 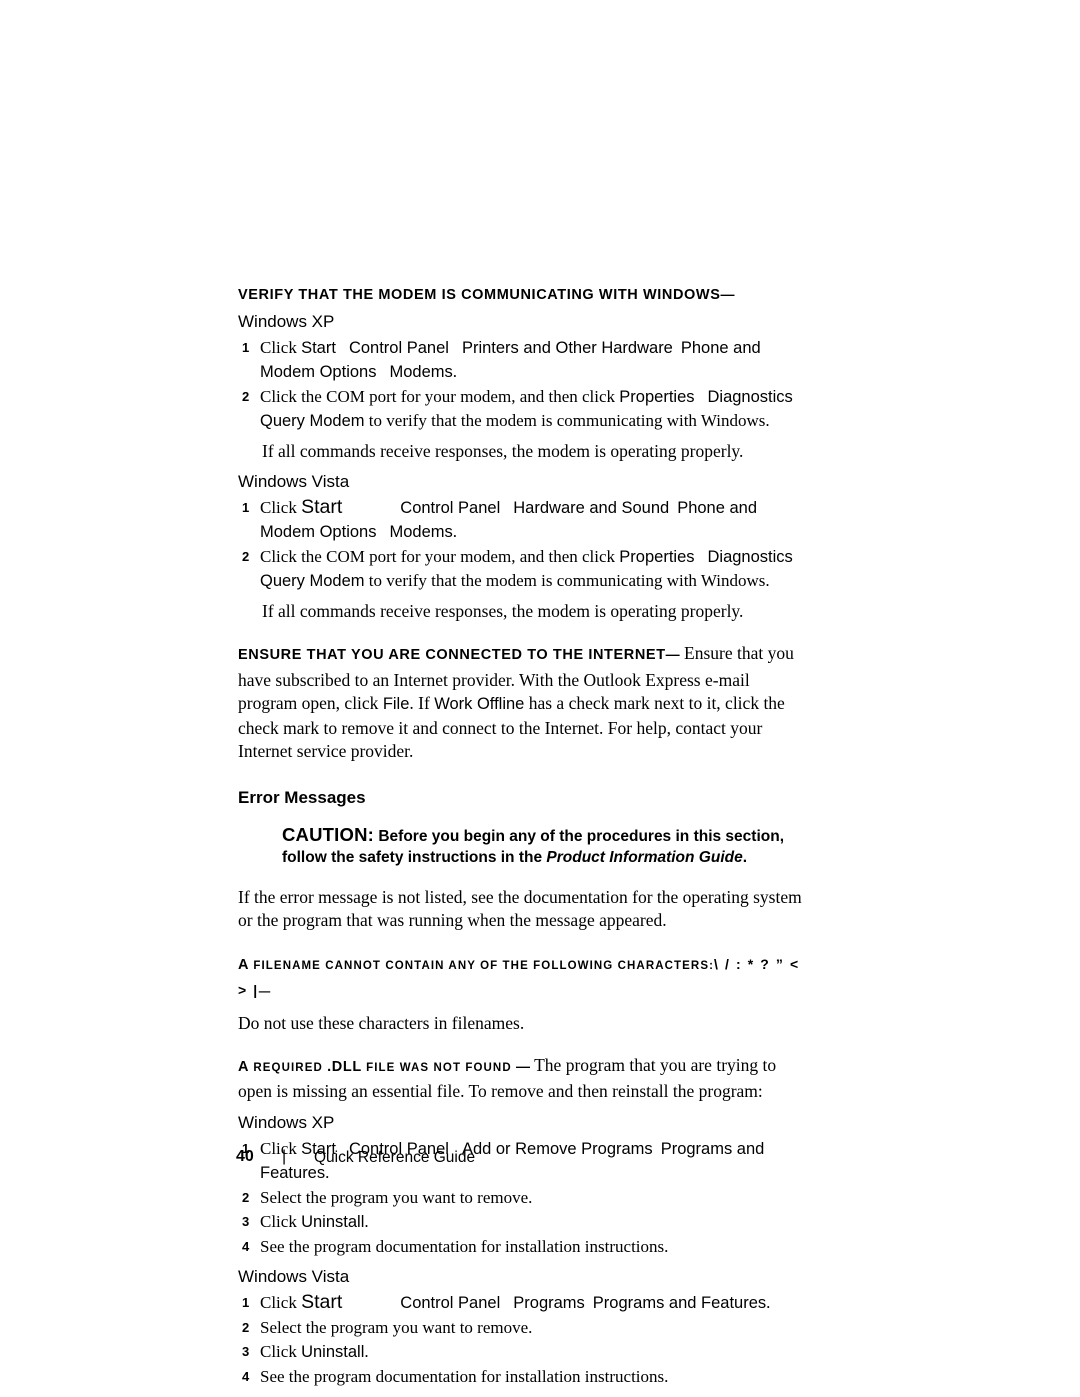 What do you see at coordinates (322, 1301) in the screenshot?
I see `ui-start-orb: Start` at bounding box center [322, 1301].